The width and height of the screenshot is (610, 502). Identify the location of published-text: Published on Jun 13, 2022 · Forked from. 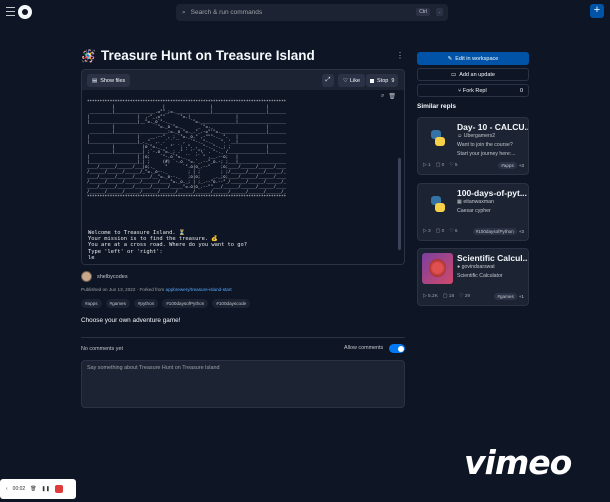
(123, 289).